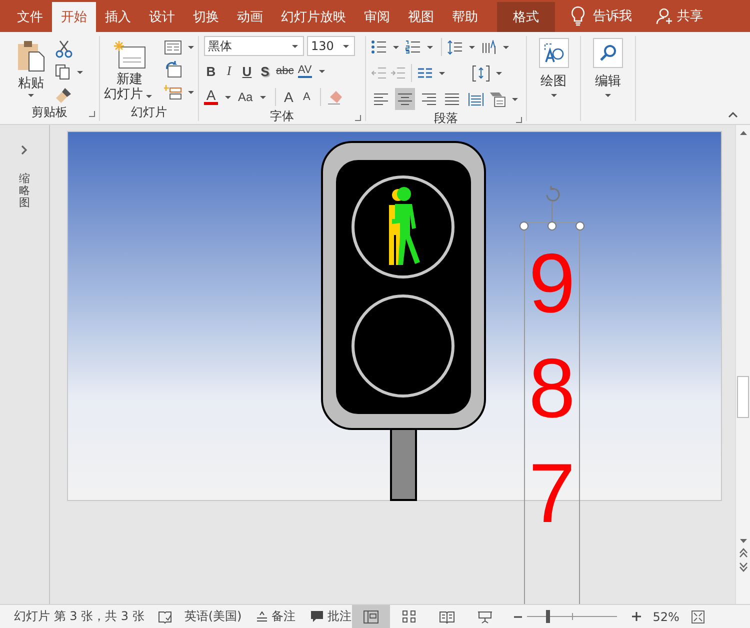 This screenshot has width=750, height=628. I want to click on ribbon-tab: 设计, so click(162, 17).